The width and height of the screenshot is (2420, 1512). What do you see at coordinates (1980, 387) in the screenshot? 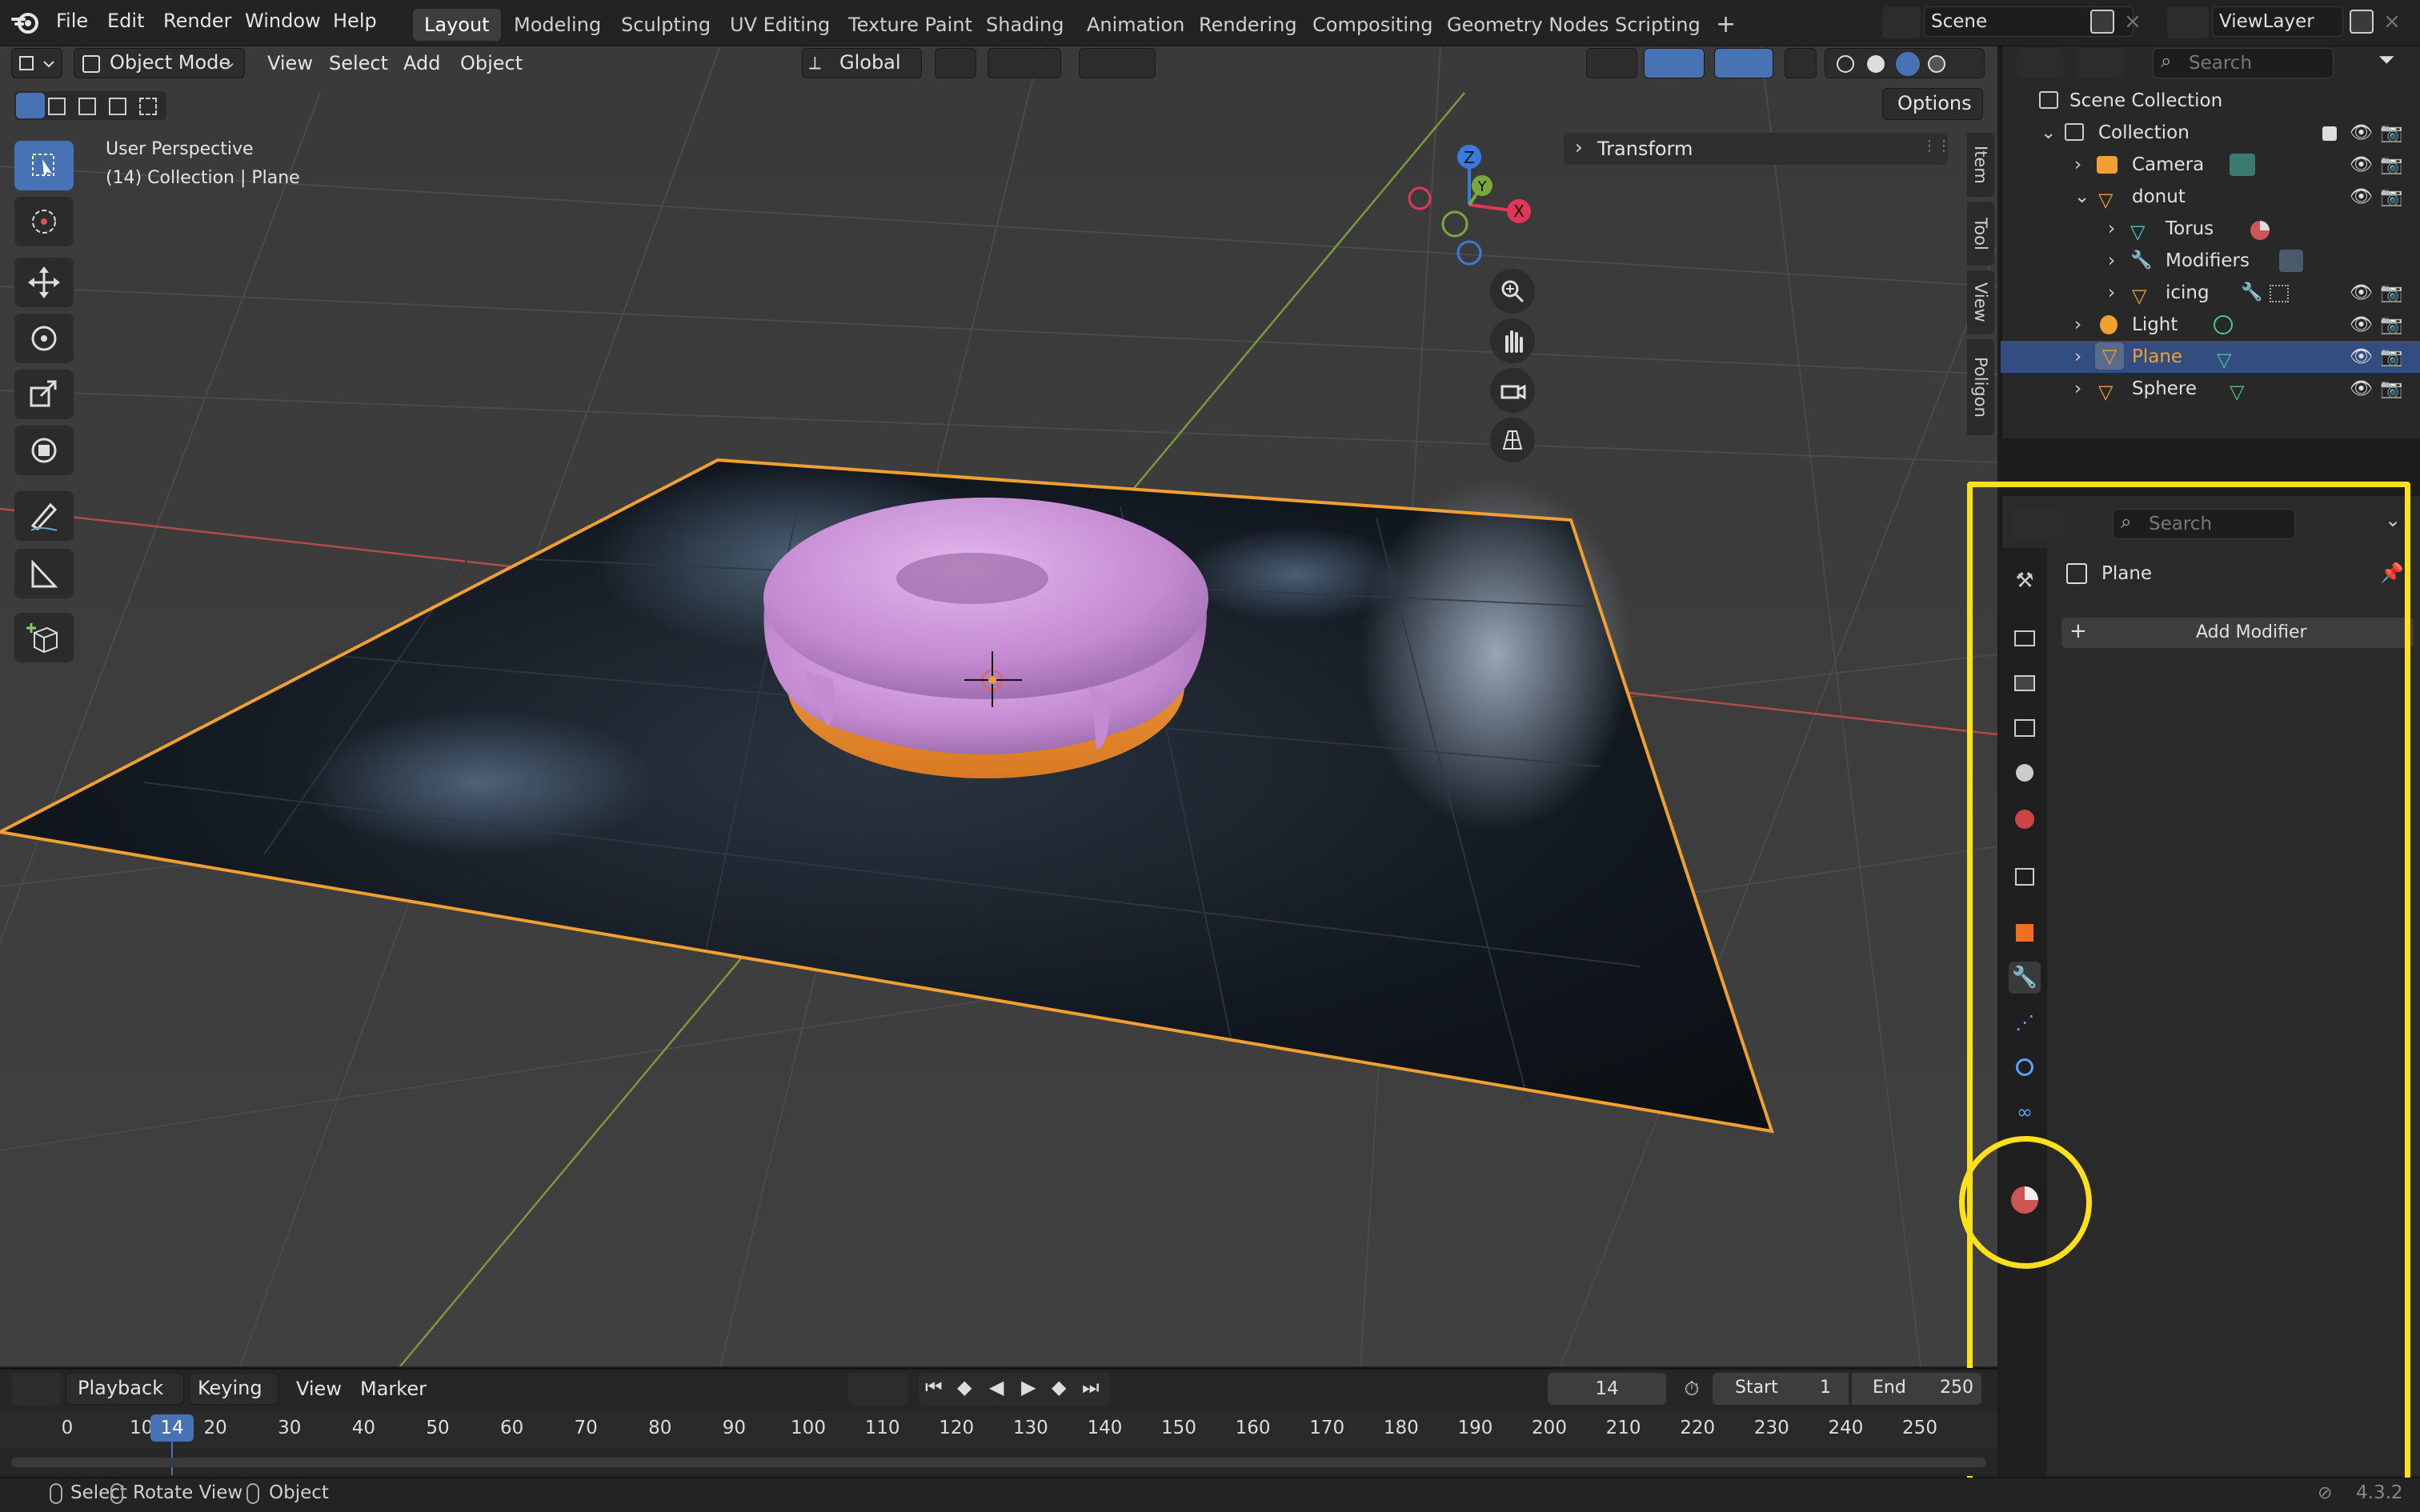
I see `side-tab-poligon: Poligon` at bounding box center [1980, 387].